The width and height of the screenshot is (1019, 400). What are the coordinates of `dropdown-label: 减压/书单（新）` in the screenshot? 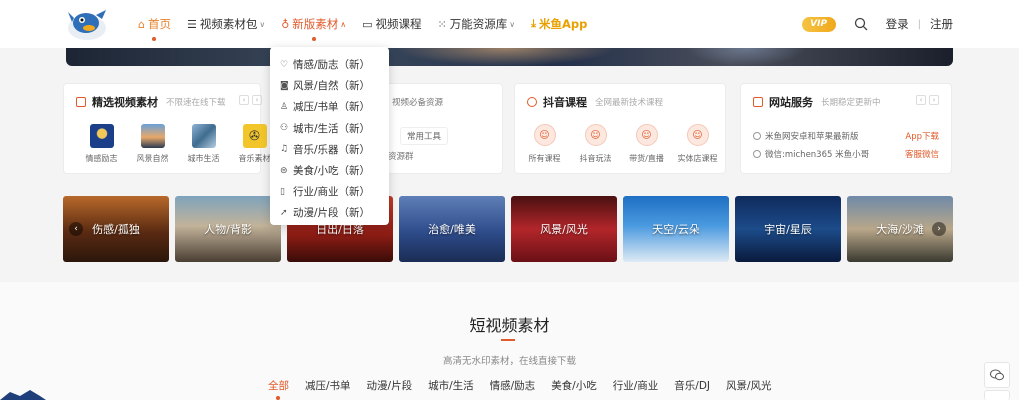 It's located at (332, 107).